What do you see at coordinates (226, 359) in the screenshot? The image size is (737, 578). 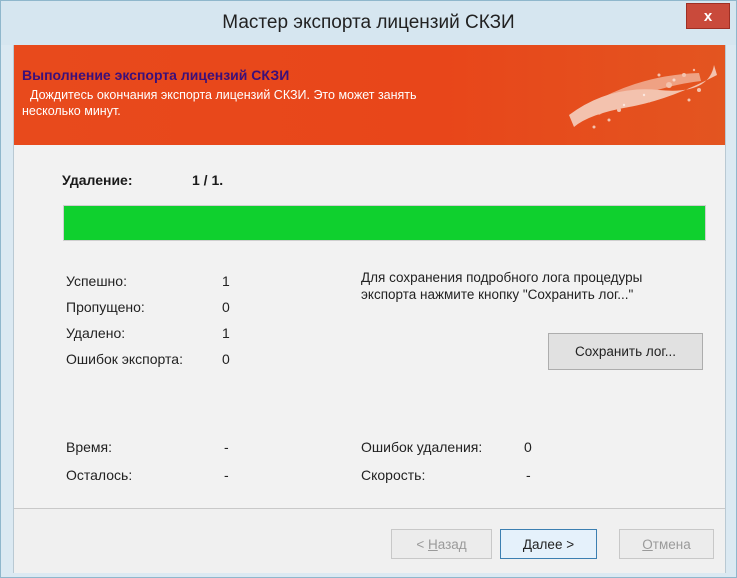 I see `export-errors-value: 0` at bounding box center [226, 359].